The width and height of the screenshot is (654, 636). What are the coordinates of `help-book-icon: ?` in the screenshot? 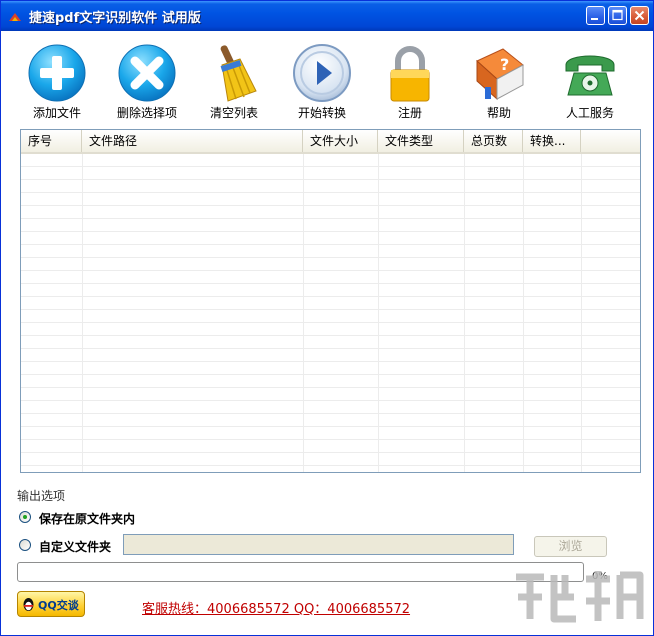 It's located at (500, 74).